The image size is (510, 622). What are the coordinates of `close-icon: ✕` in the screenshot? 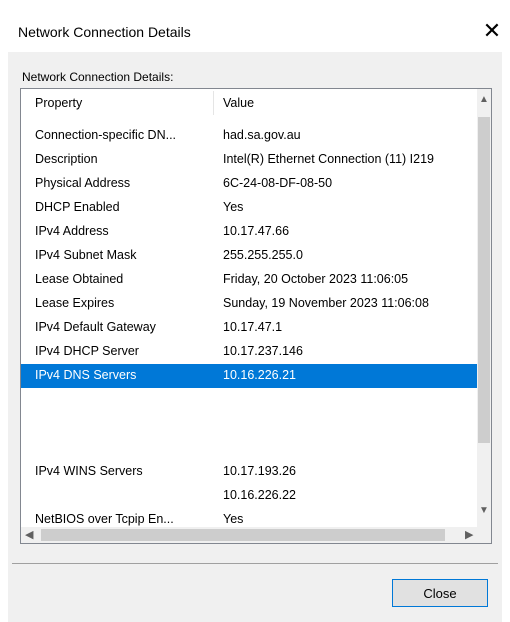 It's located at (492, 31).